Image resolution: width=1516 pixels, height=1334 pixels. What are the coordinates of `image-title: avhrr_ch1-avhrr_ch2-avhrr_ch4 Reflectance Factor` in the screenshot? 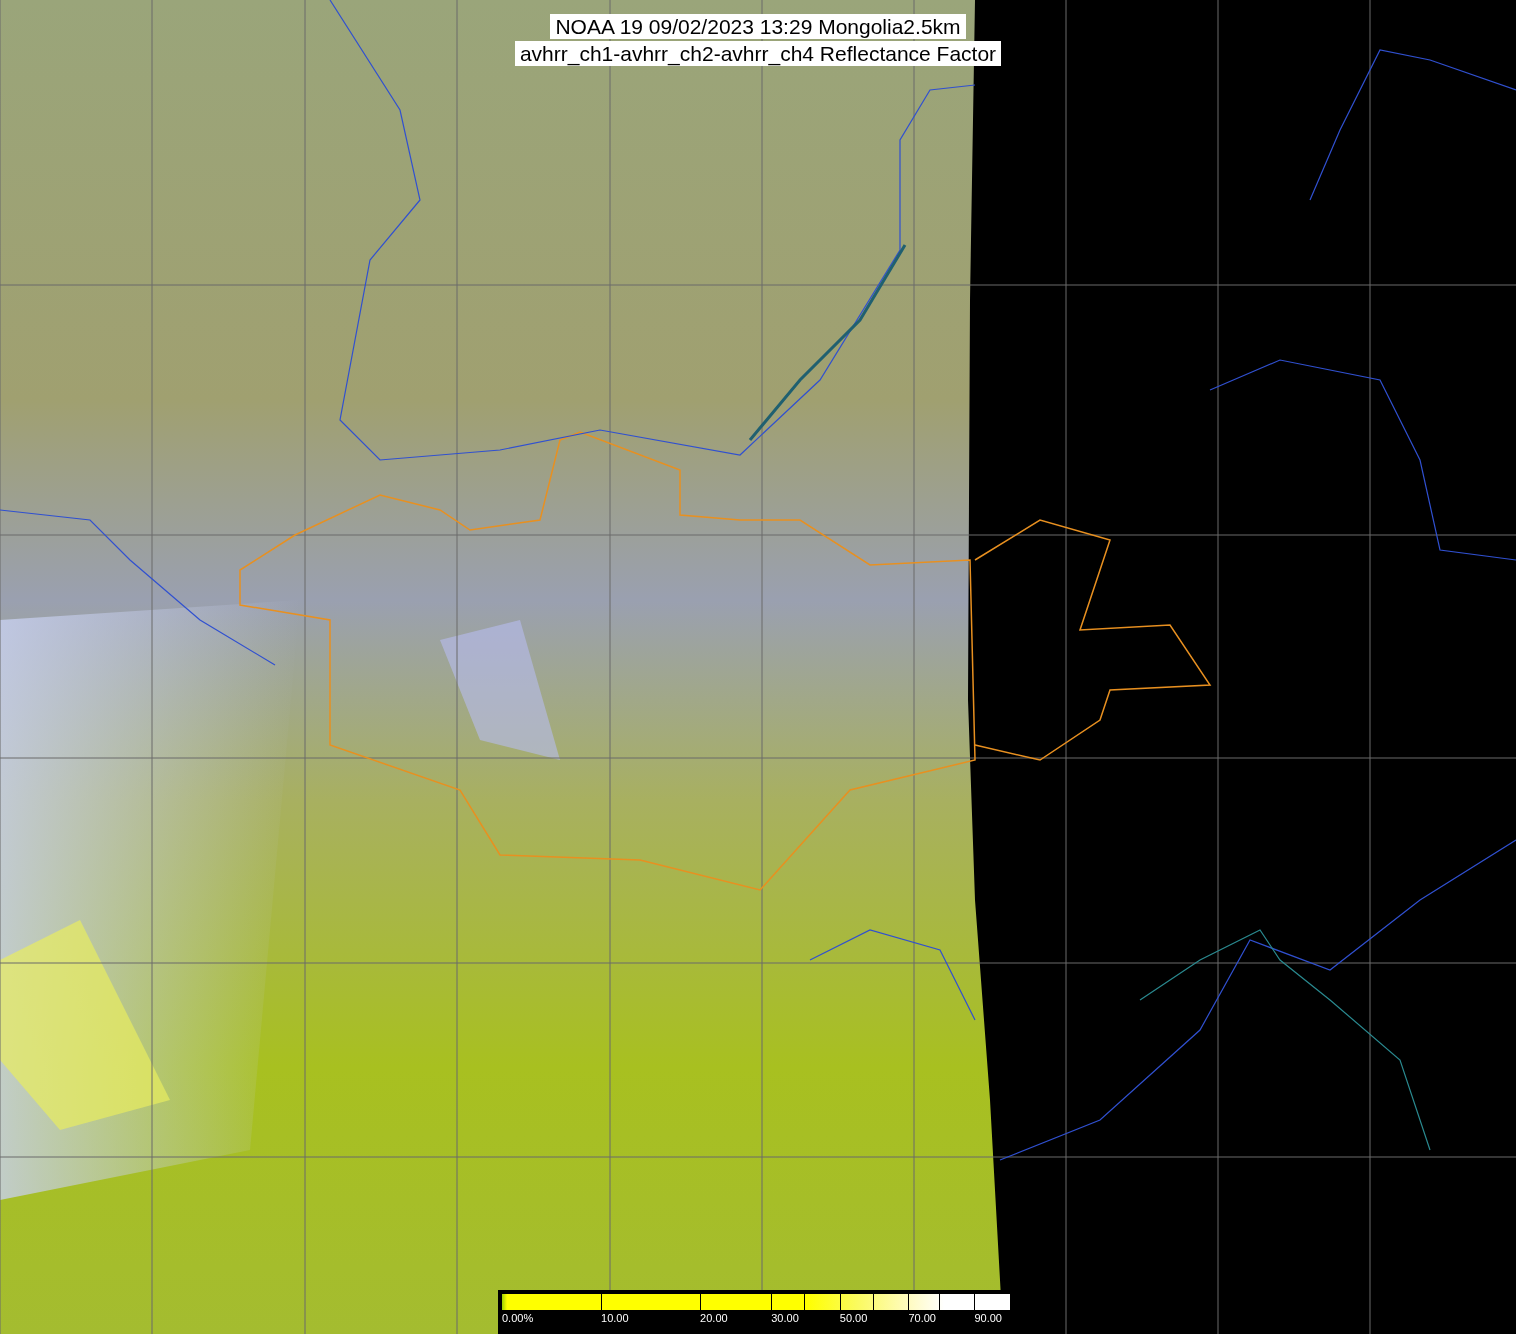 It's located at (758, 53).